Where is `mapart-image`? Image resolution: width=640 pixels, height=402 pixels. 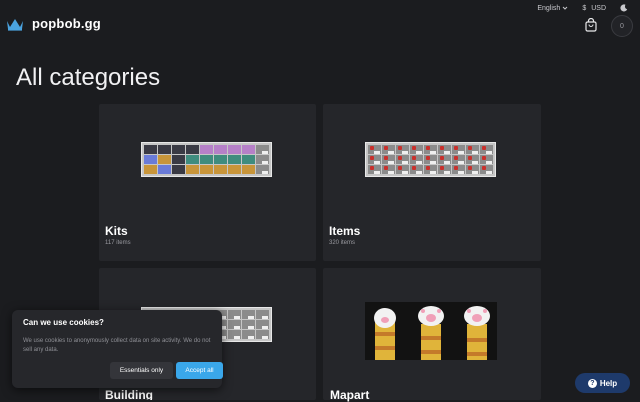
mapart-image is located at coordinates (431, 331).